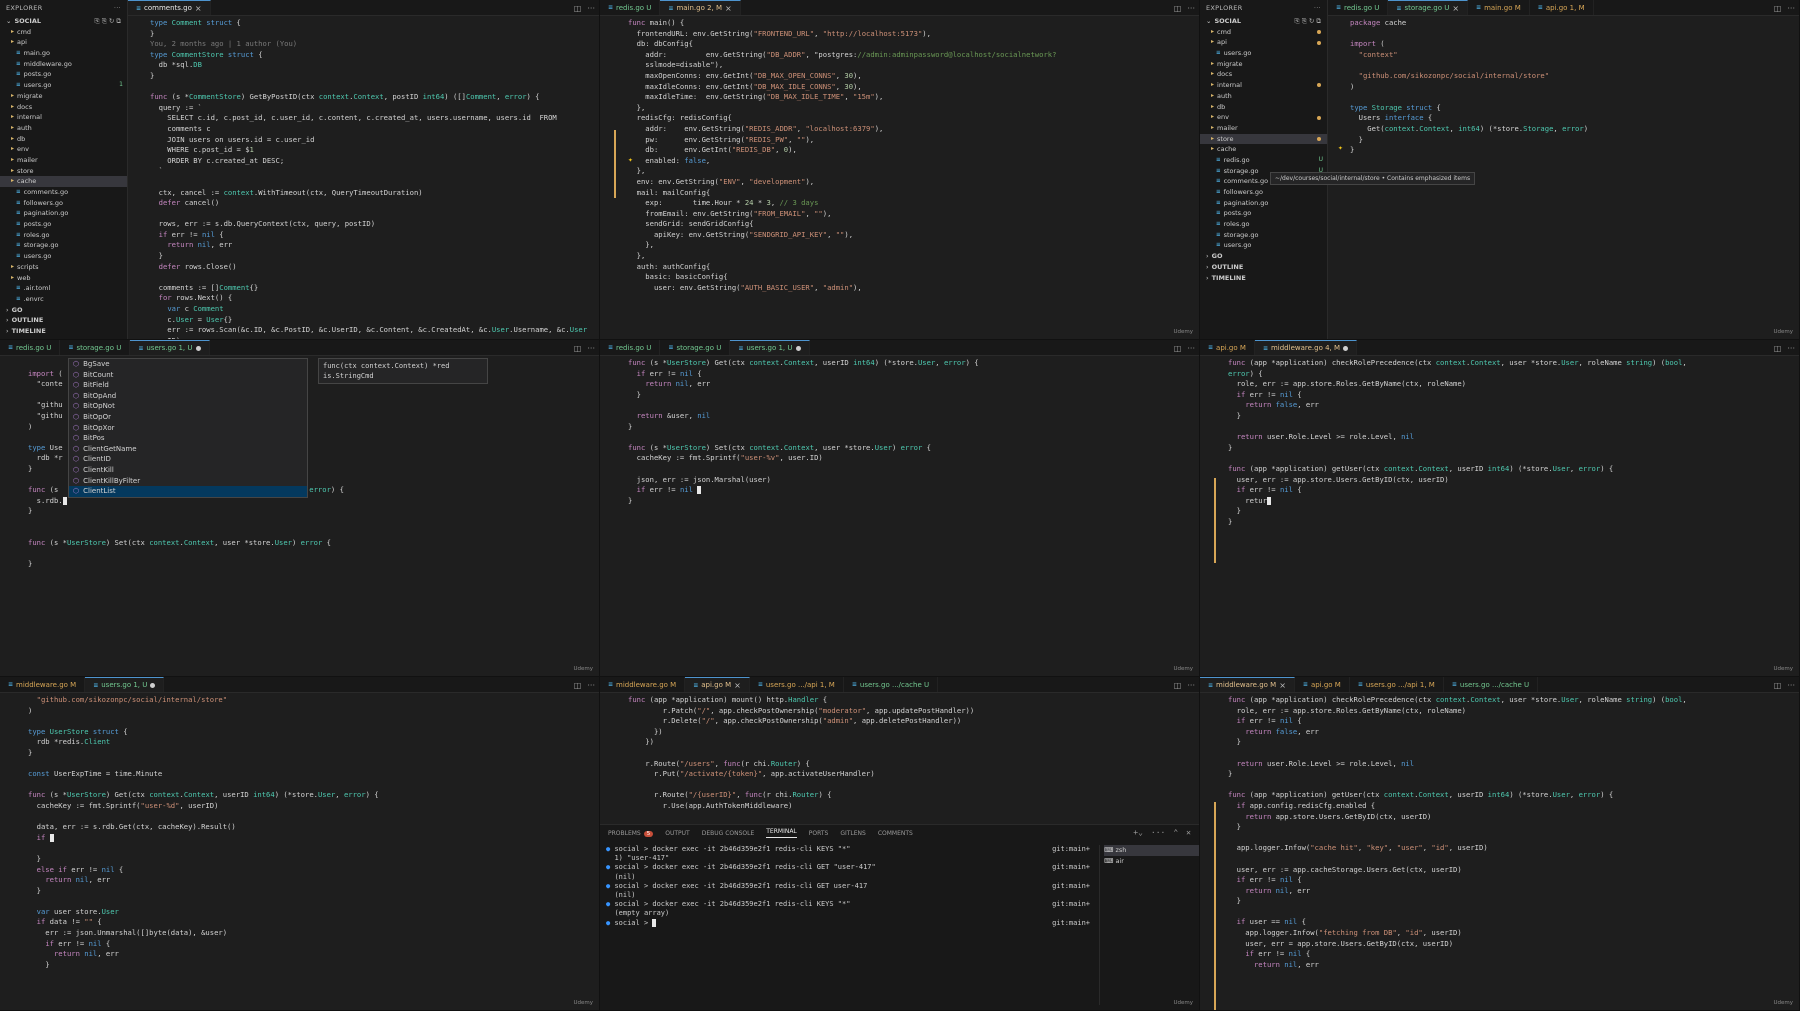  What do you see at coordinates (1499, 7) in the screenshot?
I see `editor-tab: ≡ main.go M` at bounding box center [1499, 7].